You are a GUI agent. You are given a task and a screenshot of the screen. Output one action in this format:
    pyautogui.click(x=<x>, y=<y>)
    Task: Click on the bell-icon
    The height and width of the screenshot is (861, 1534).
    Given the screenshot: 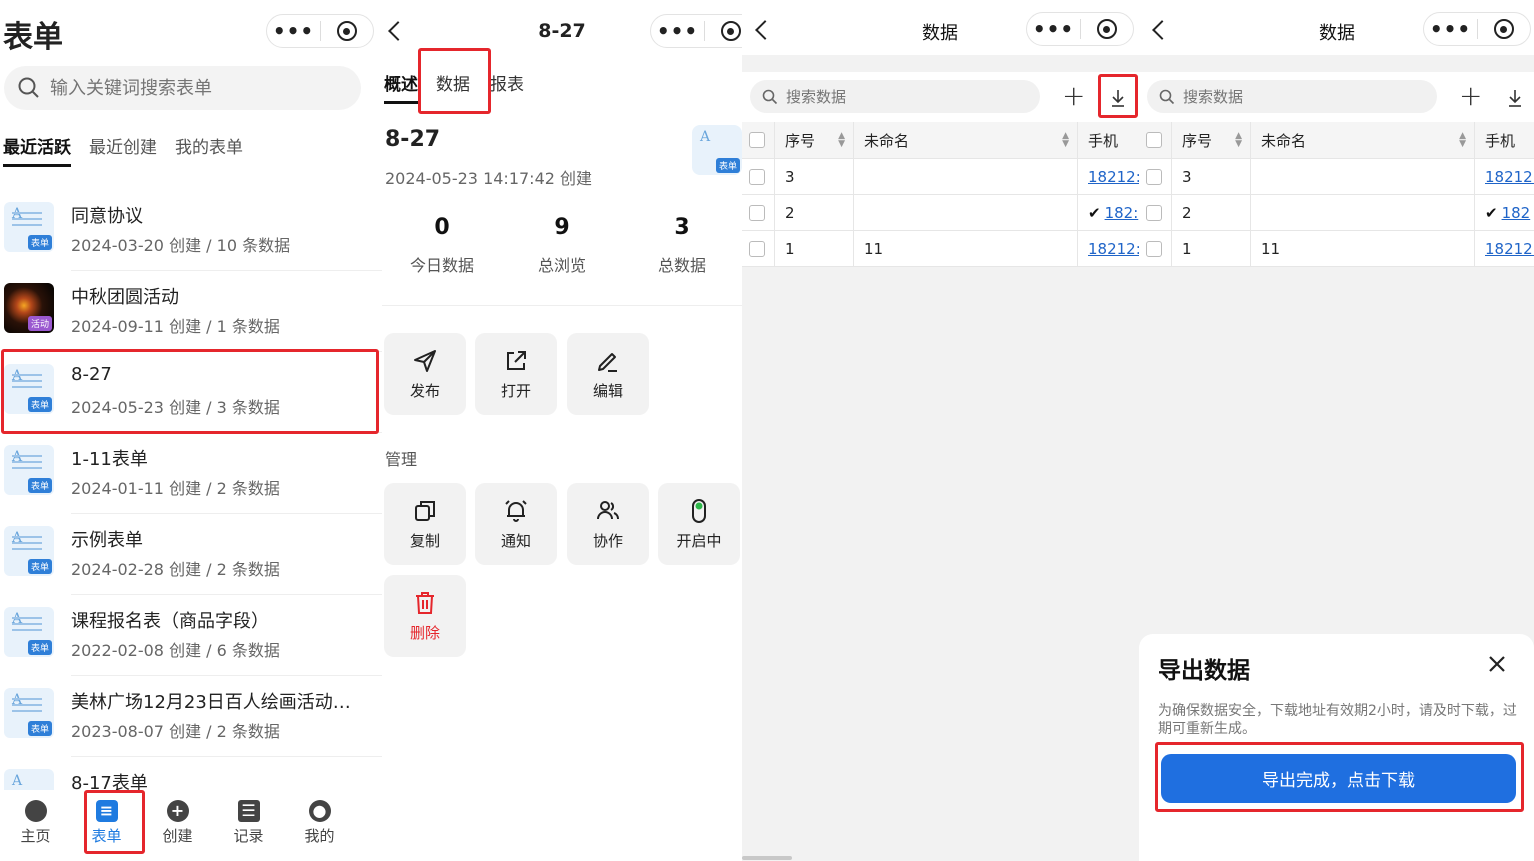 What is the action you would take?
    pyautogui.click(x=516, y=510)
    